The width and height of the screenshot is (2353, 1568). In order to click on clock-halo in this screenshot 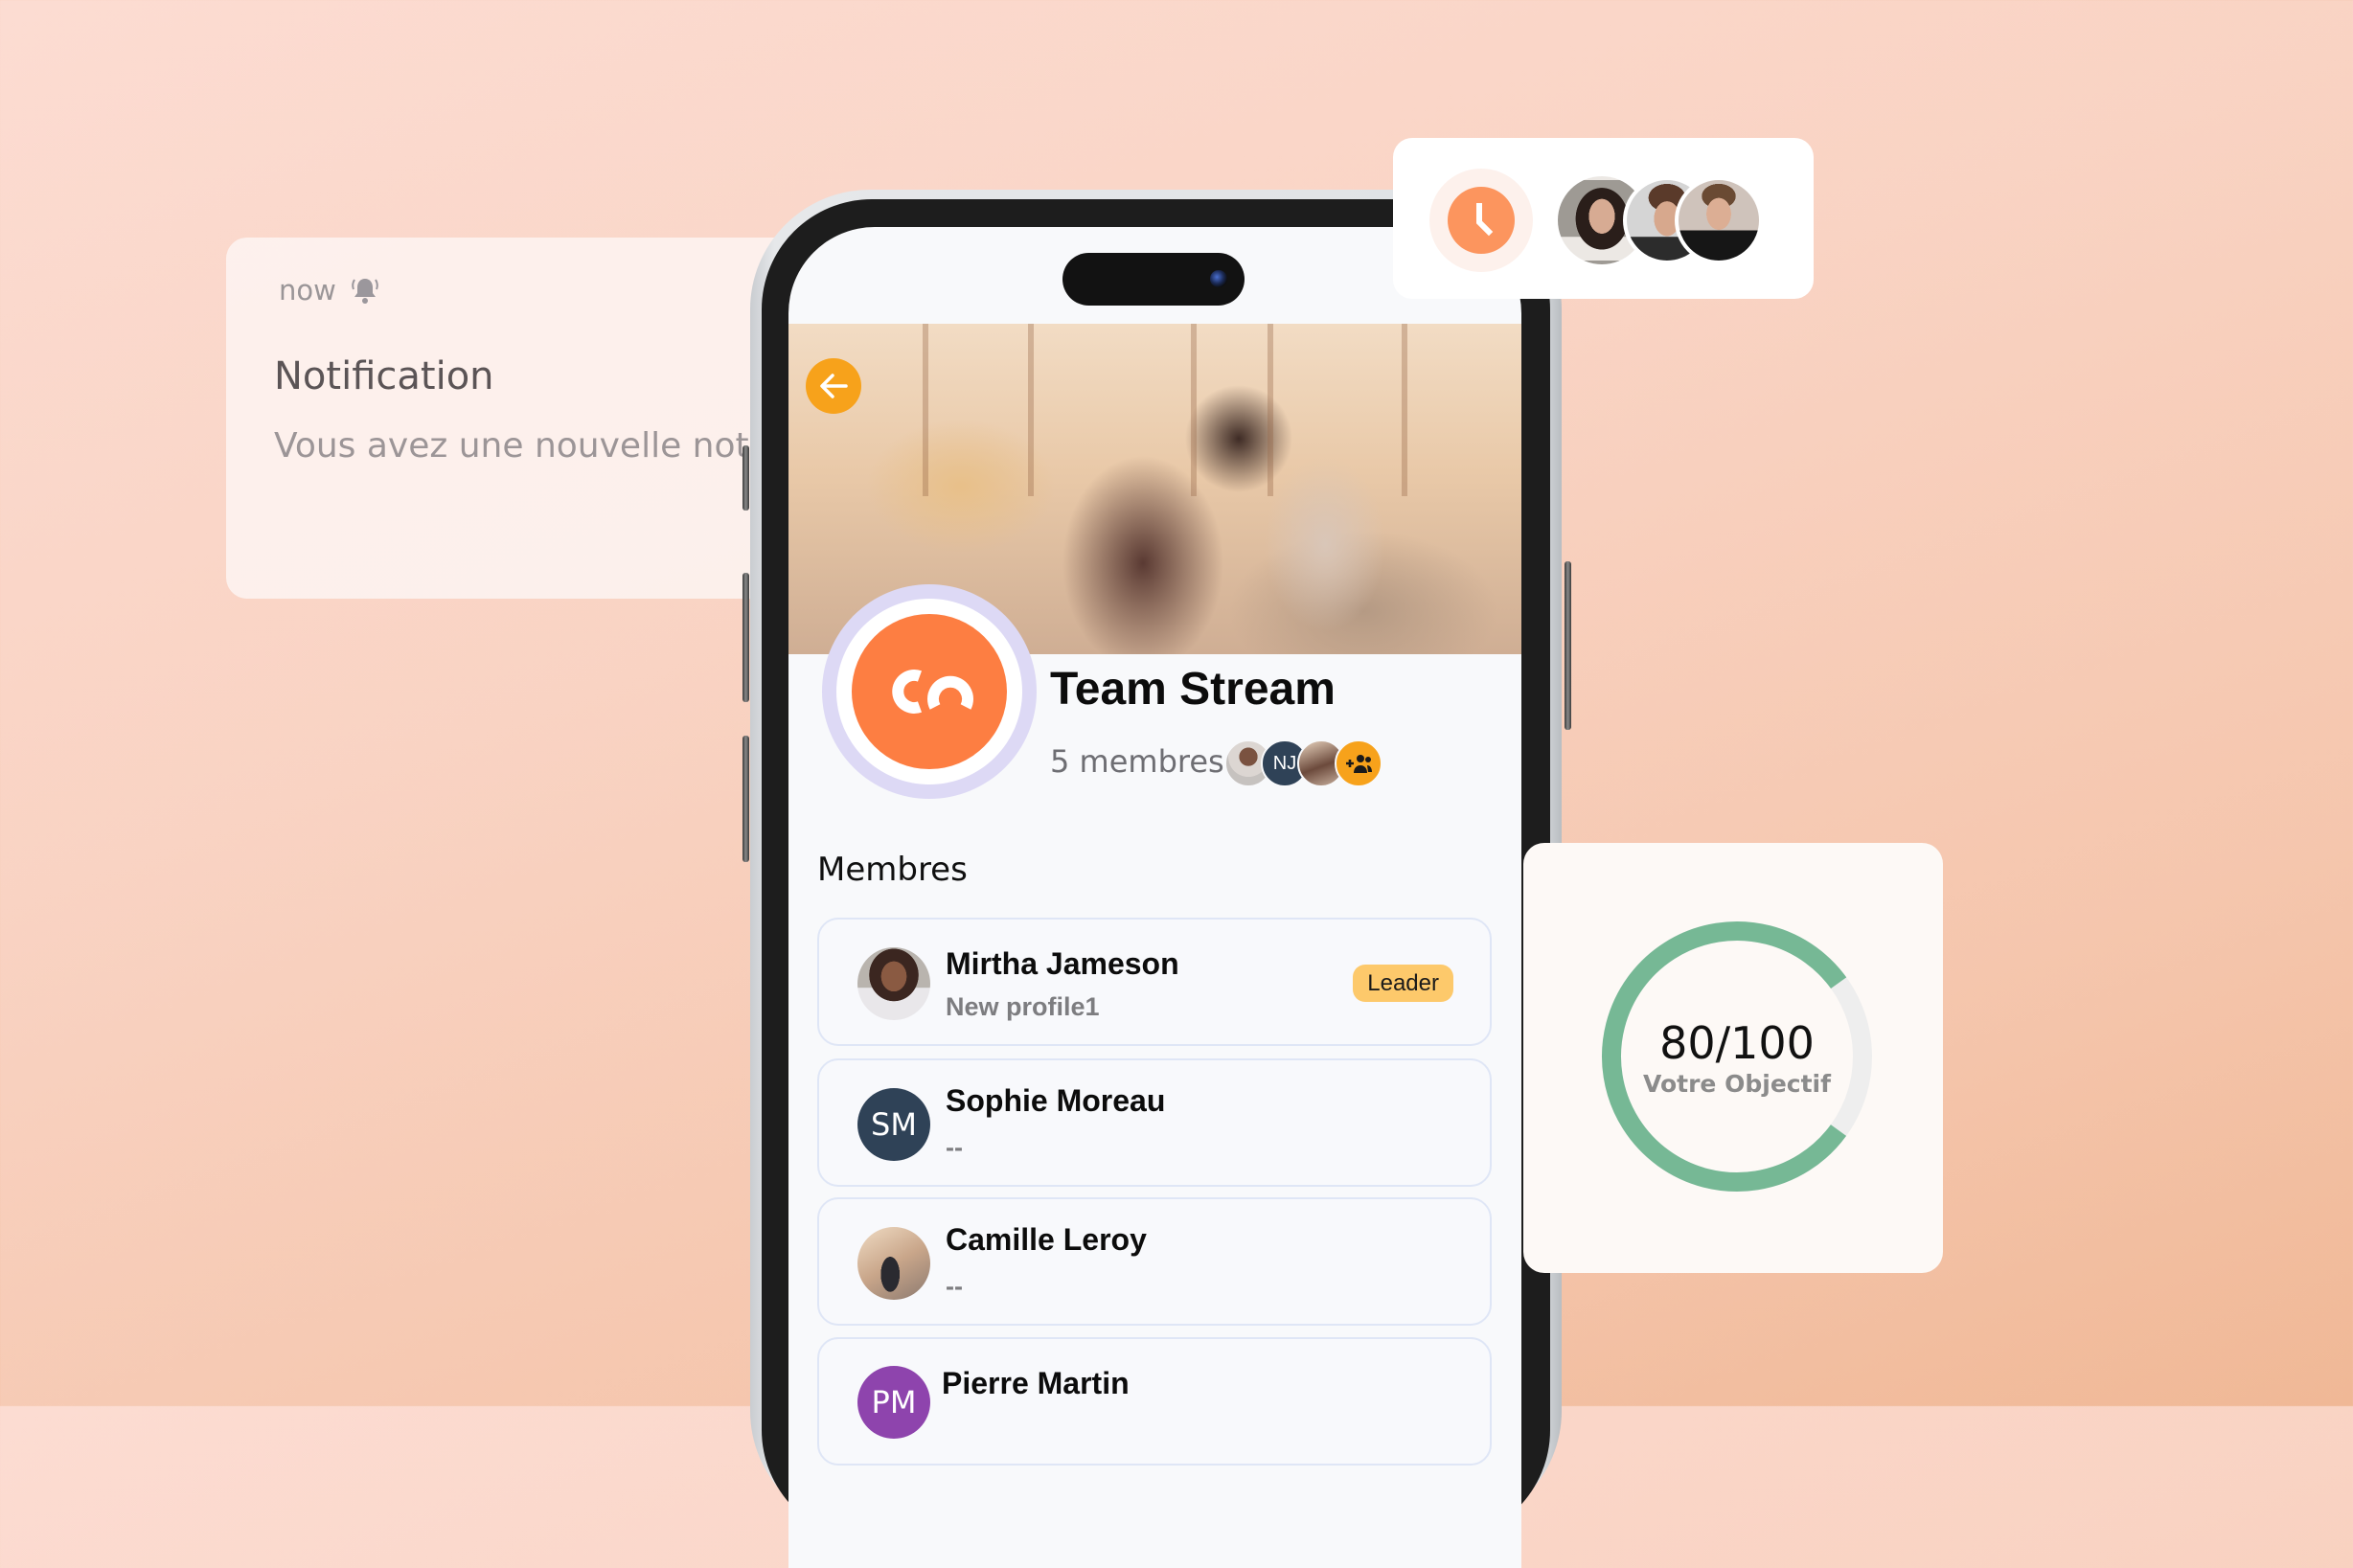, I will do `click(1481, 220)`.